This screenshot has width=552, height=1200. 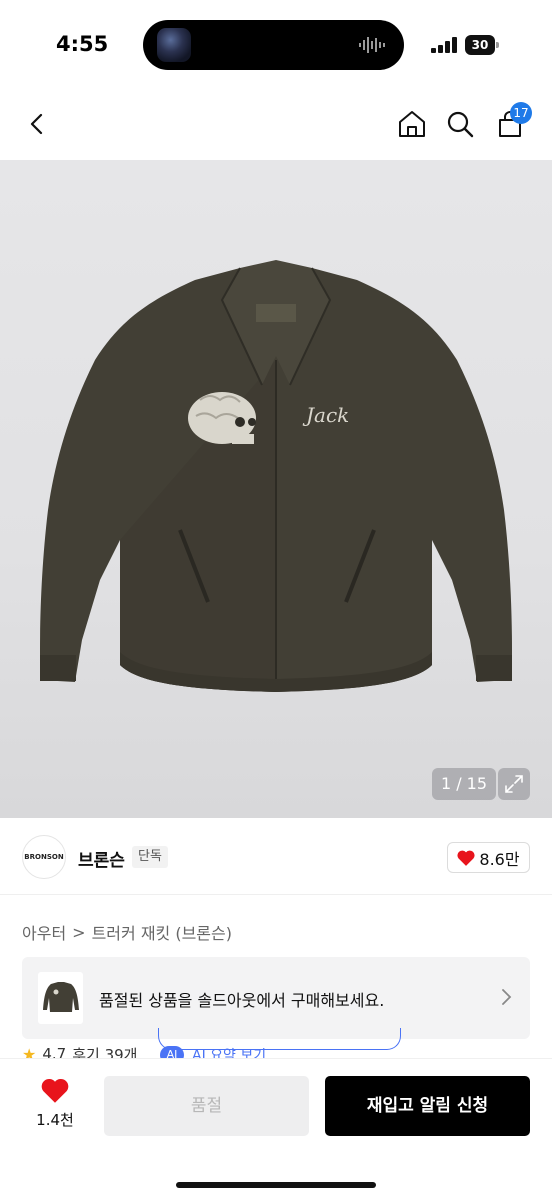 I want to click on brand-like-count: 8.6만, so click(x=499, y=859).